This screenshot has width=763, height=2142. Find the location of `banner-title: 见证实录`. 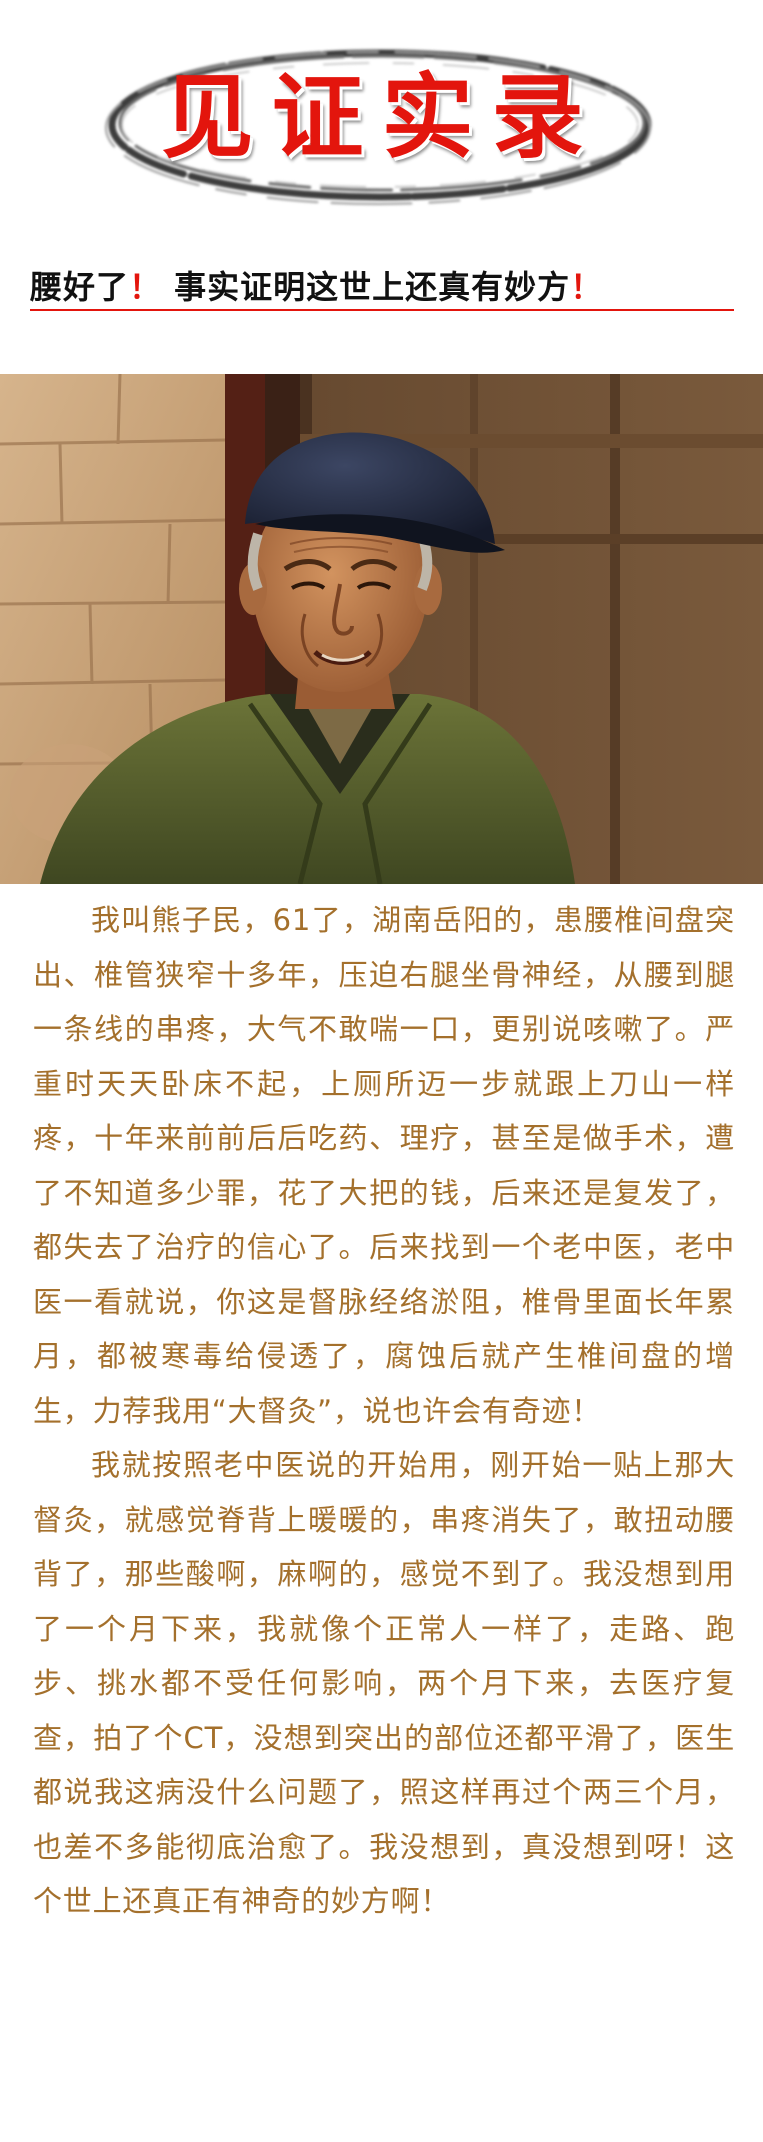

banner-title: 见证实录 is located at coordinates (381, 117).